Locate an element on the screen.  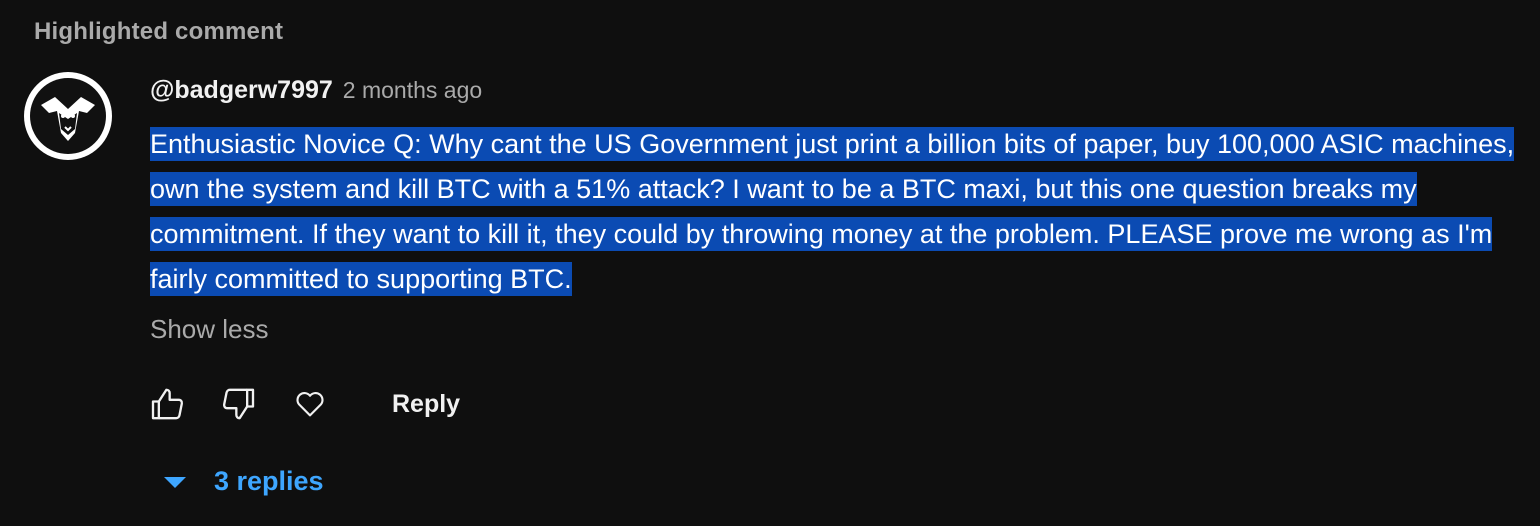
thumbs-up-icon is located at coordinates (167, 404).